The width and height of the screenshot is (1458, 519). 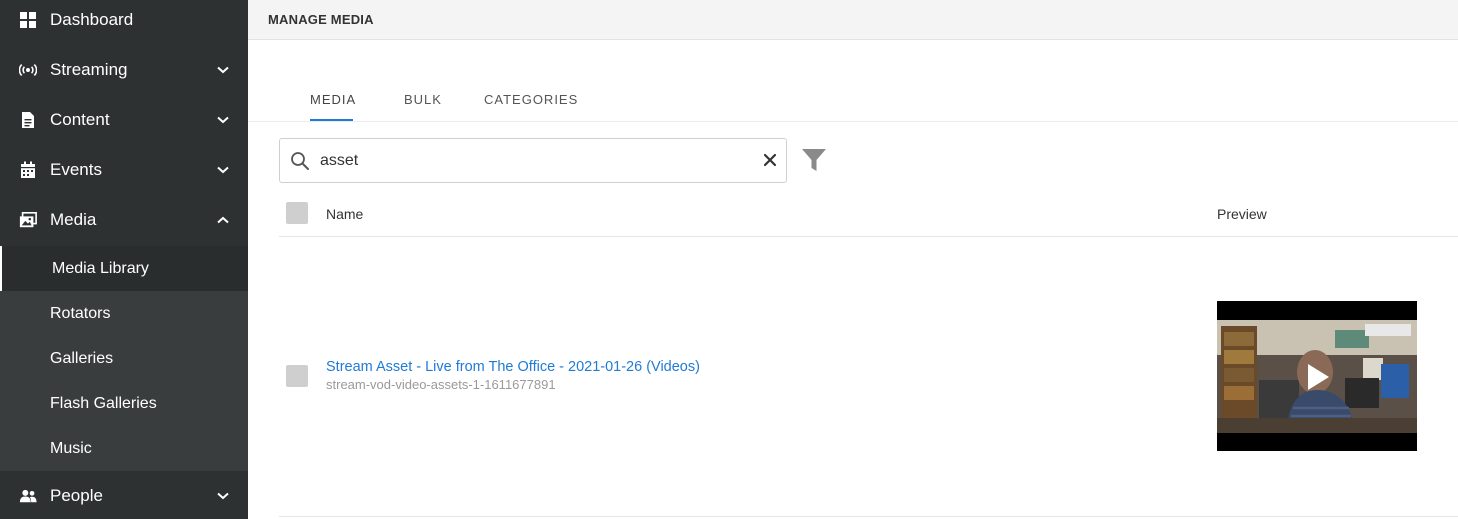 What do you see at coordinates (223, 220) in the screenshot?
I see `chevron-up-icon` at bounding box center [223, 220].